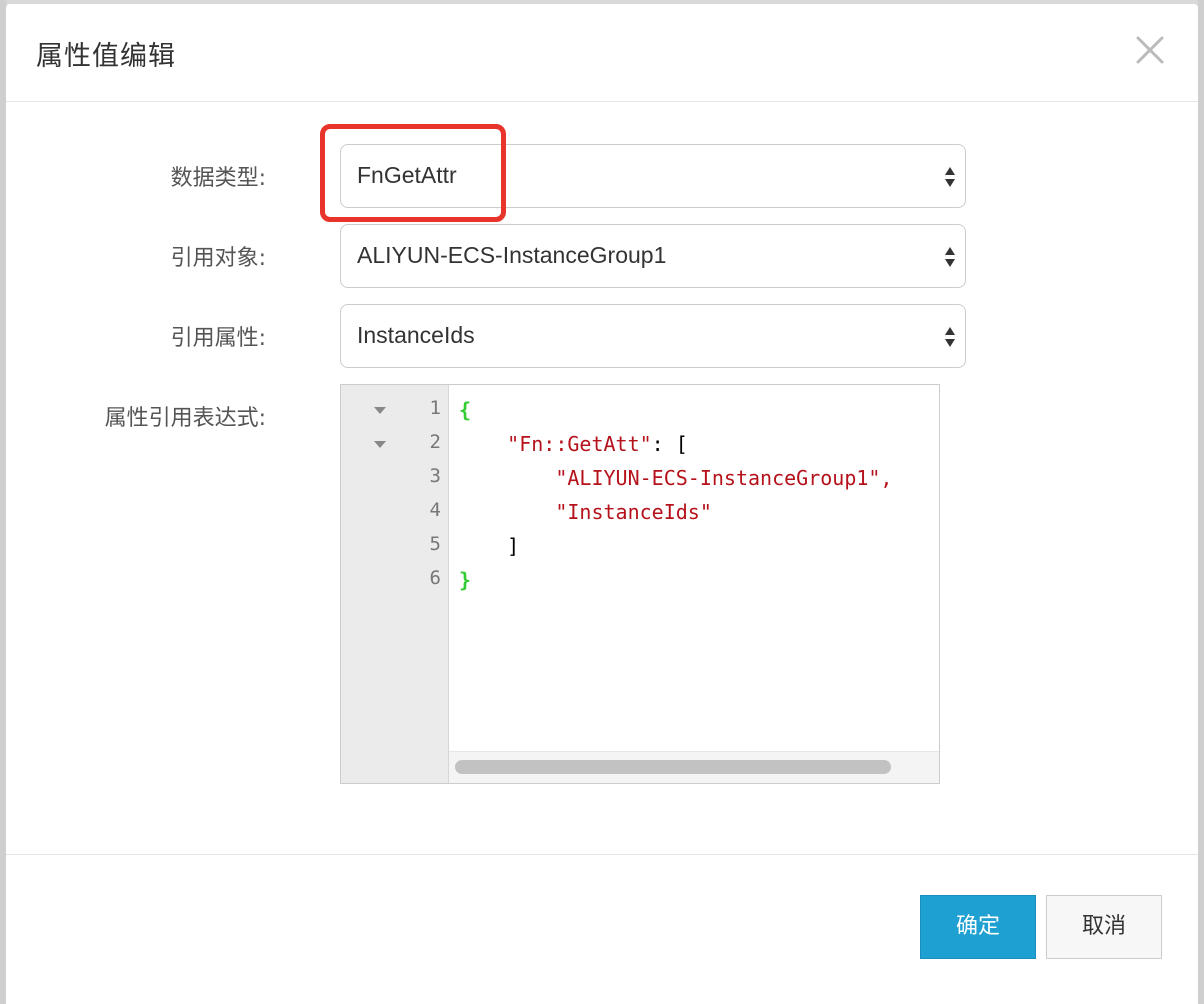  What do you see at coordinates (673, 767) in the screenshot?
I see `scrollbar-thumb` at bounding box center [673, 767].